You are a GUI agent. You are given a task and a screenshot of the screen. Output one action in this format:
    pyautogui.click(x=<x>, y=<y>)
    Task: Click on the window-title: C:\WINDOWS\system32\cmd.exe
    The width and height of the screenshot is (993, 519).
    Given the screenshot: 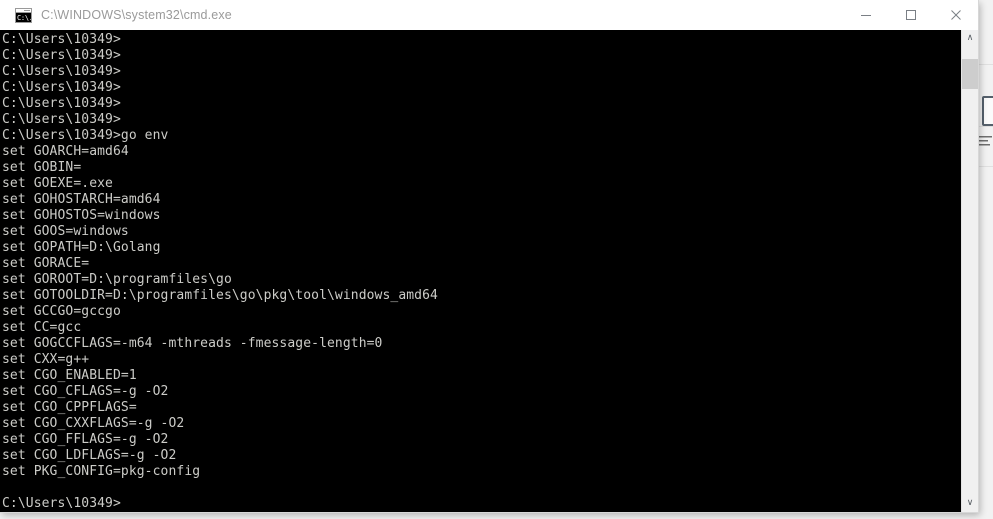 What is the action you would take?
    pyautogui.click(x=136, y=15)
    